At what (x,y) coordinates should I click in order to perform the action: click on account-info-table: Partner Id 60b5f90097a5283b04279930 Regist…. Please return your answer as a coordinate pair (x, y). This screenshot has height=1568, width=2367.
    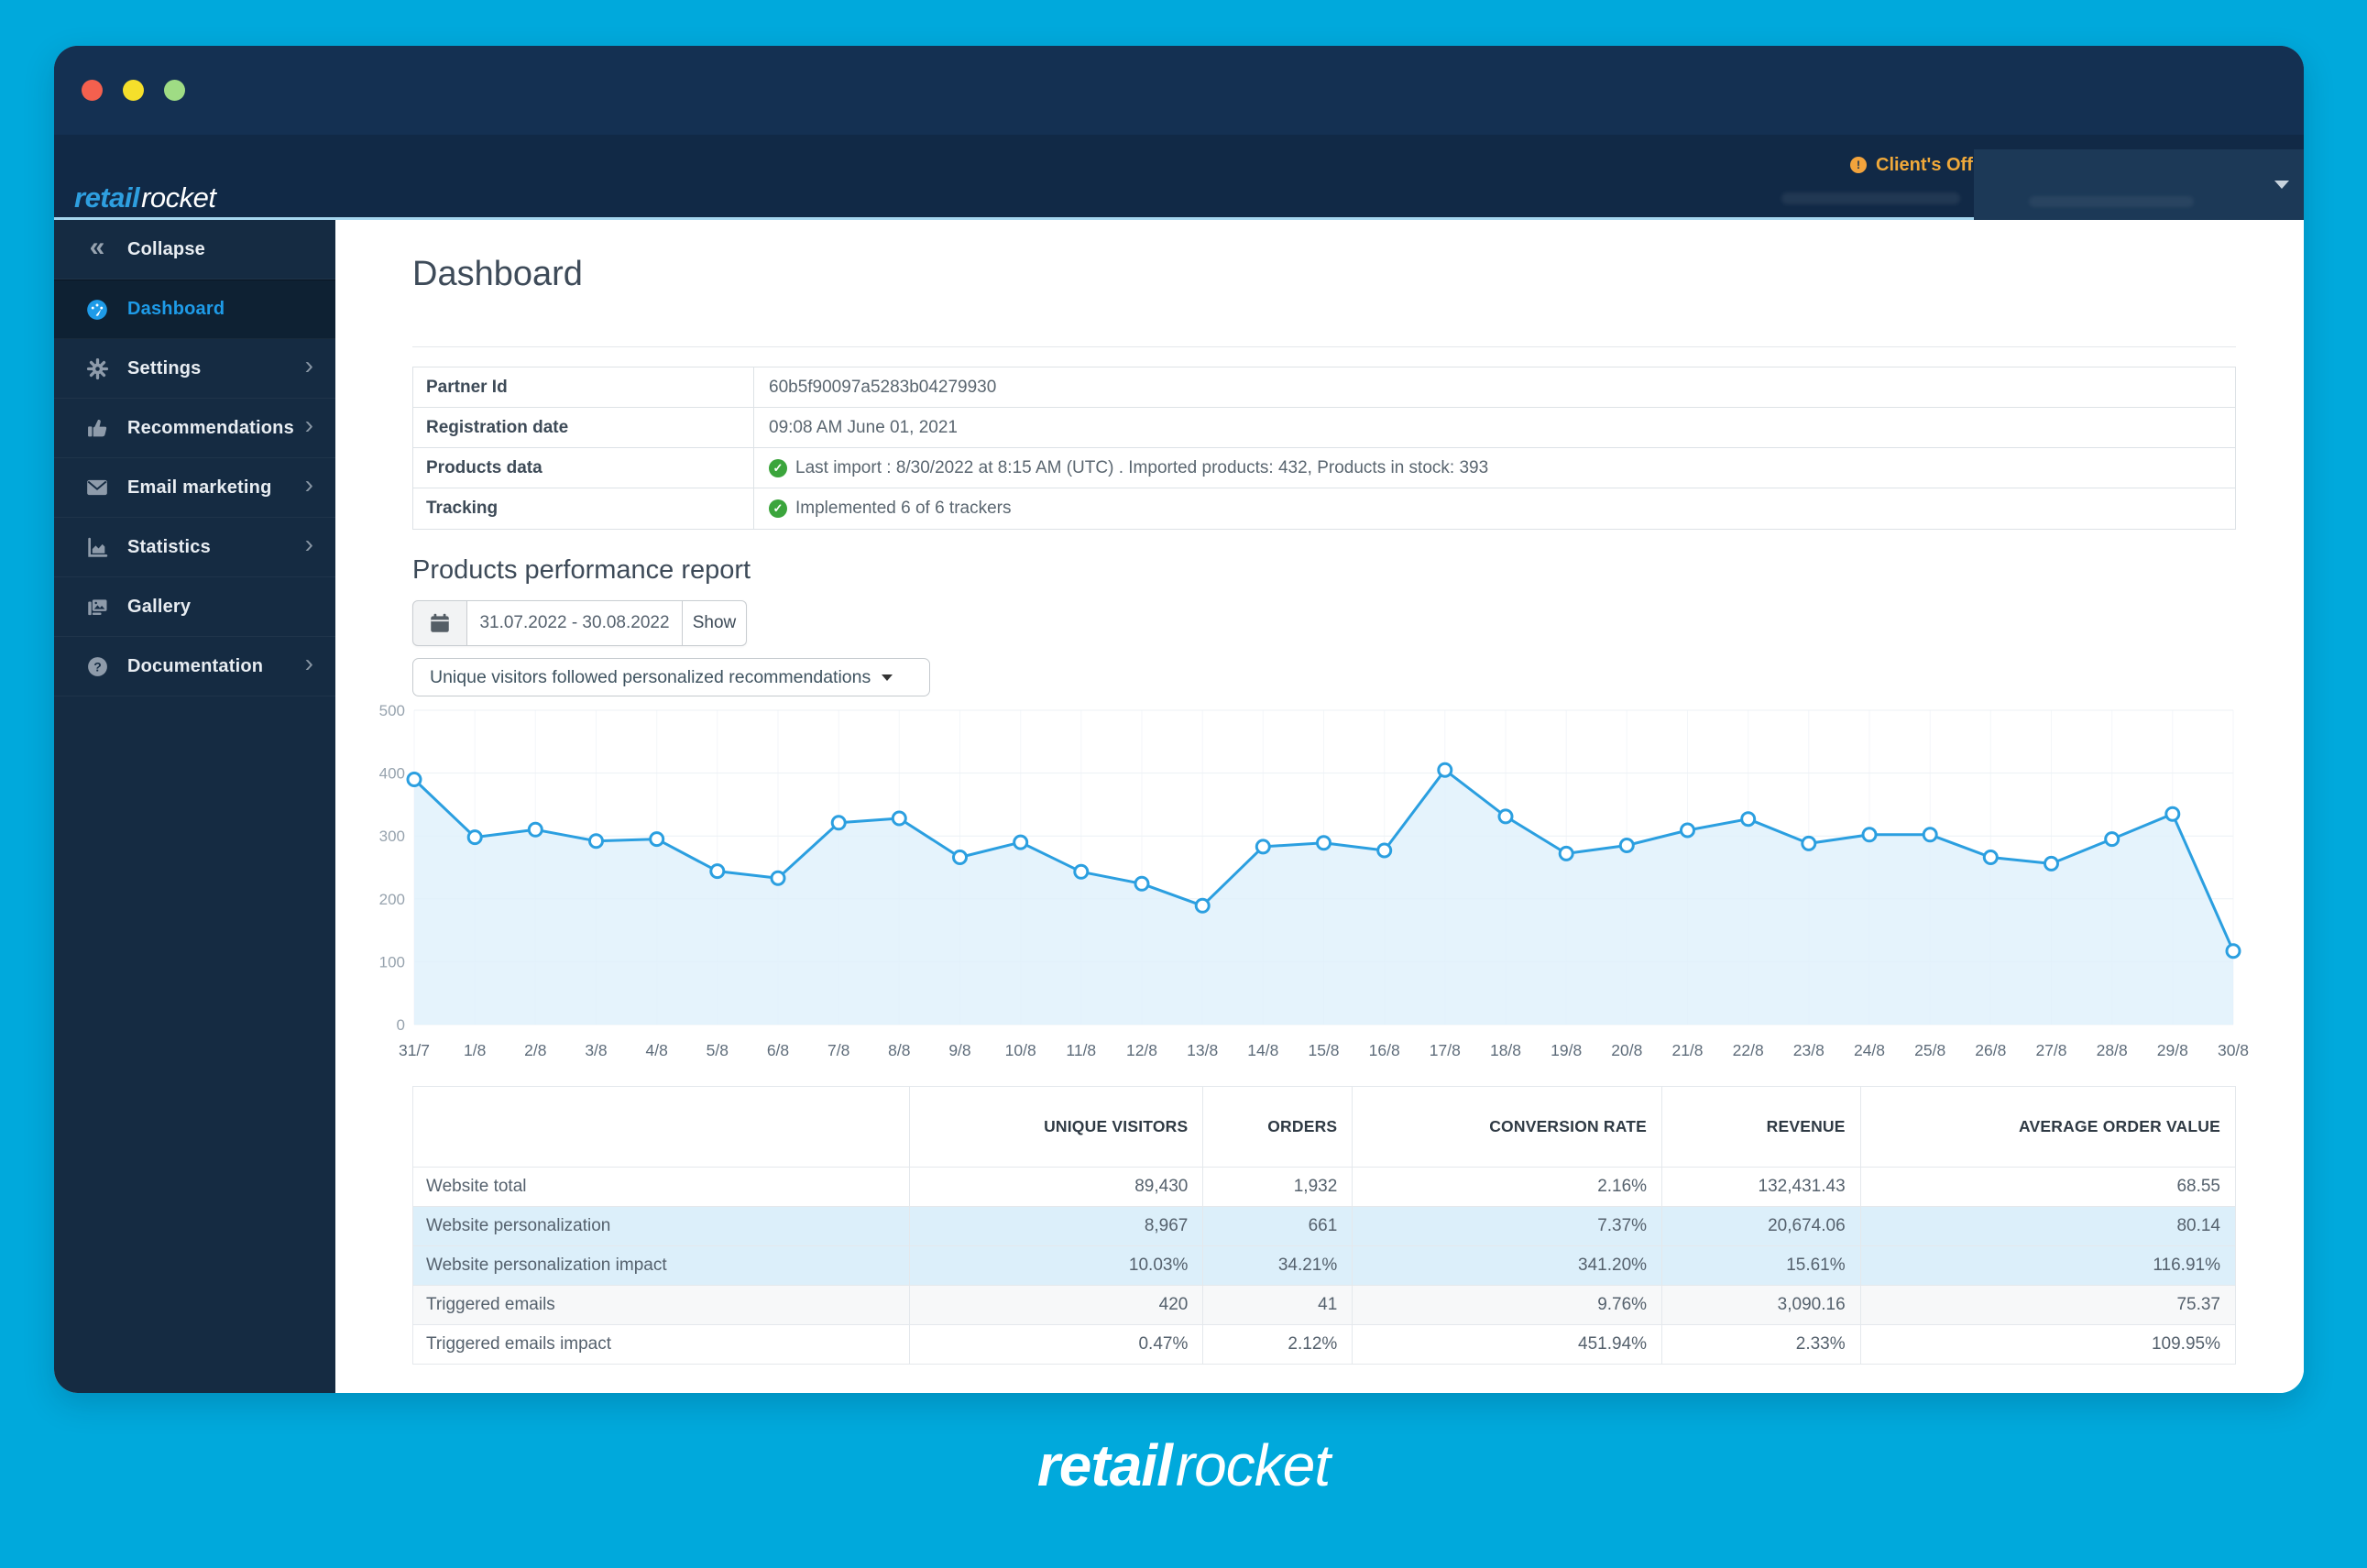
    Looking at the image, I should click on (1324, 448).